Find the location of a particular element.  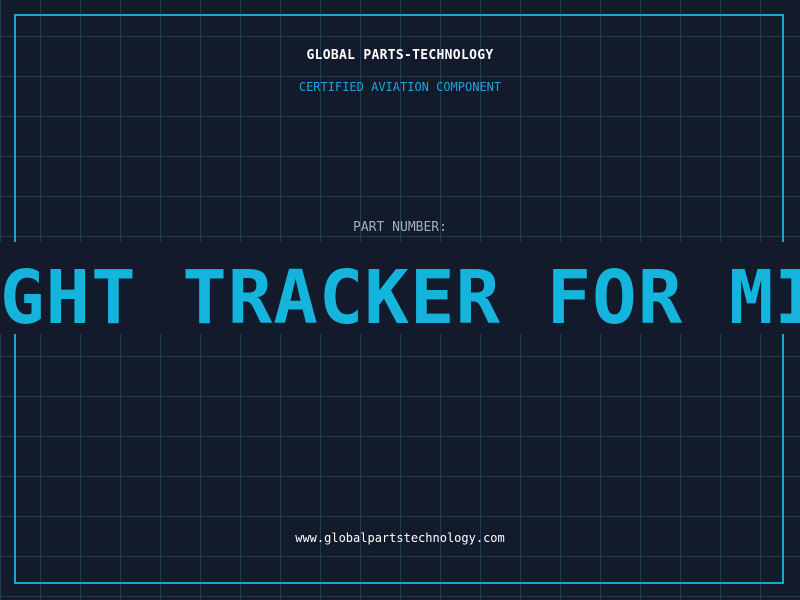

certification-subtitle: CERTIFIED AVIATION COMPONENT is located at coordinates (400, 87).